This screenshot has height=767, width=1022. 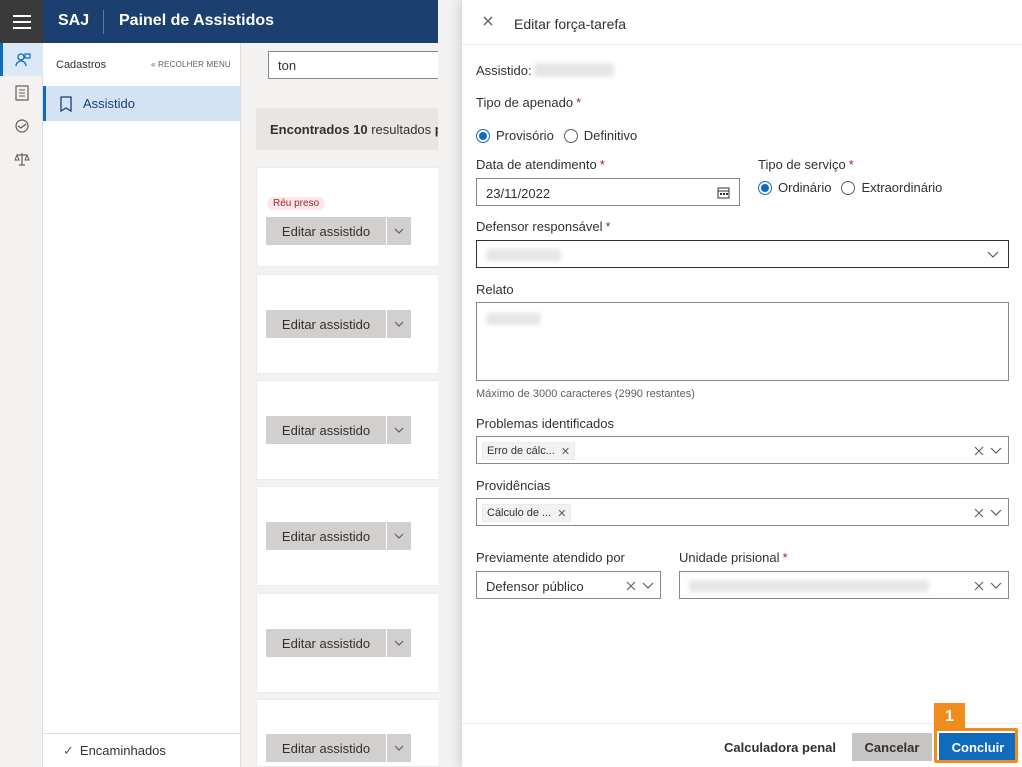 I want to click on close-icon, so click(x=488, y=21).